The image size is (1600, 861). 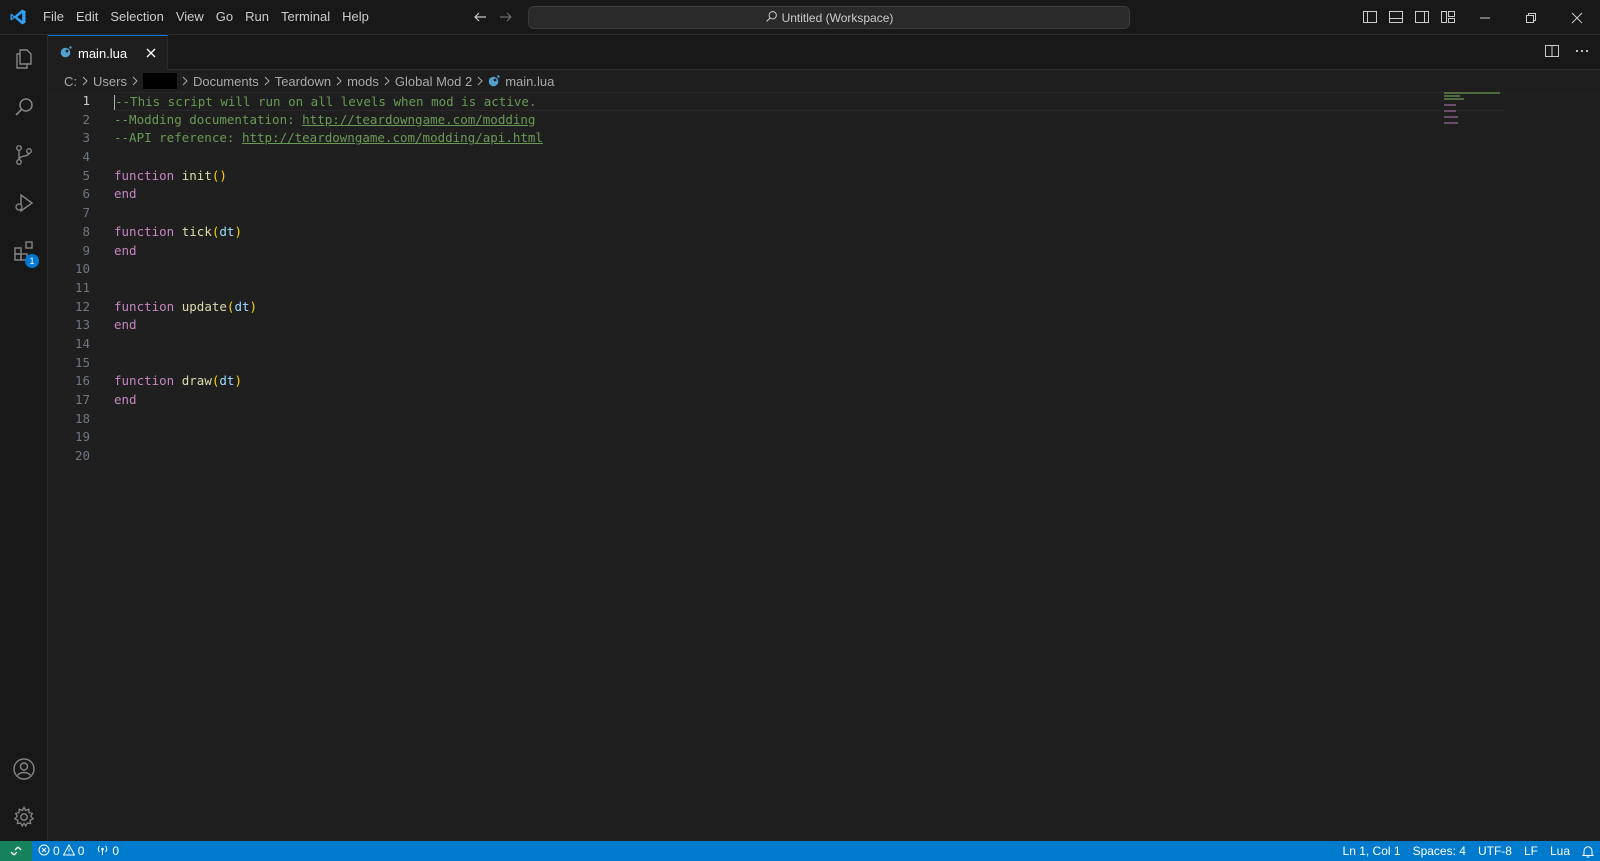 I want to click on run-debug-icon, so click(x=24, y=203).